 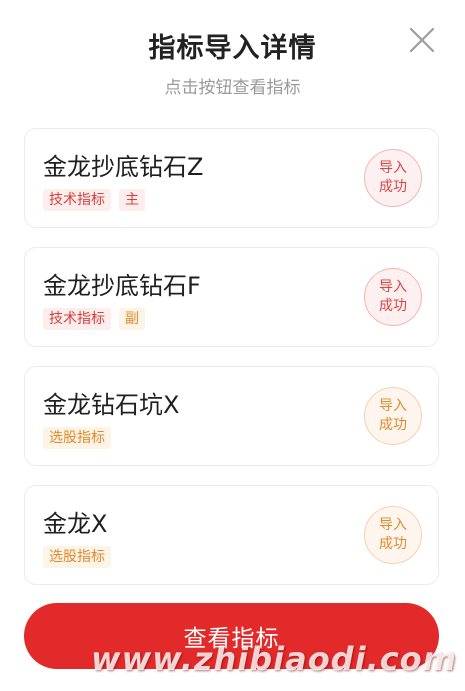 What do you see at coordinates (232, 88) in the screenshot?
I see `dialog-subtitle: 点击按钮查看指标` at bounding box center [232, 88].